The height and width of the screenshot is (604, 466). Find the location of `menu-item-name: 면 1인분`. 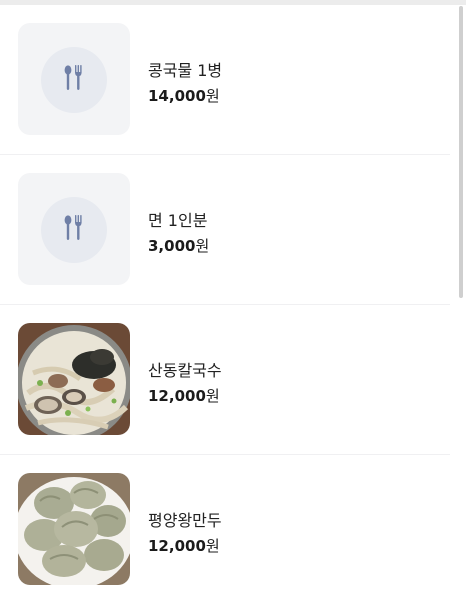

menu-item-name: 면 1인분 is located at coordinates (178, 220).